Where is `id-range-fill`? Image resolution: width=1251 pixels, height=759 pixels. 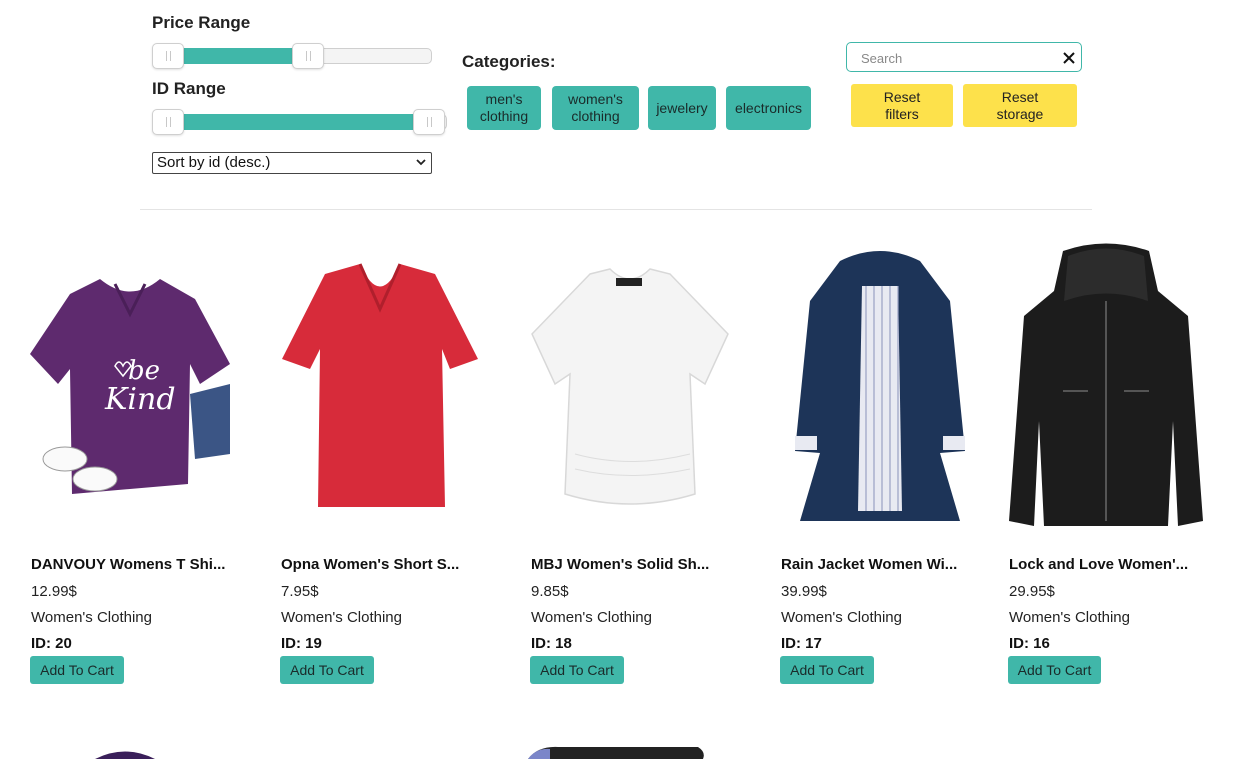
id-range-fill is located at coordinates (299, 122).